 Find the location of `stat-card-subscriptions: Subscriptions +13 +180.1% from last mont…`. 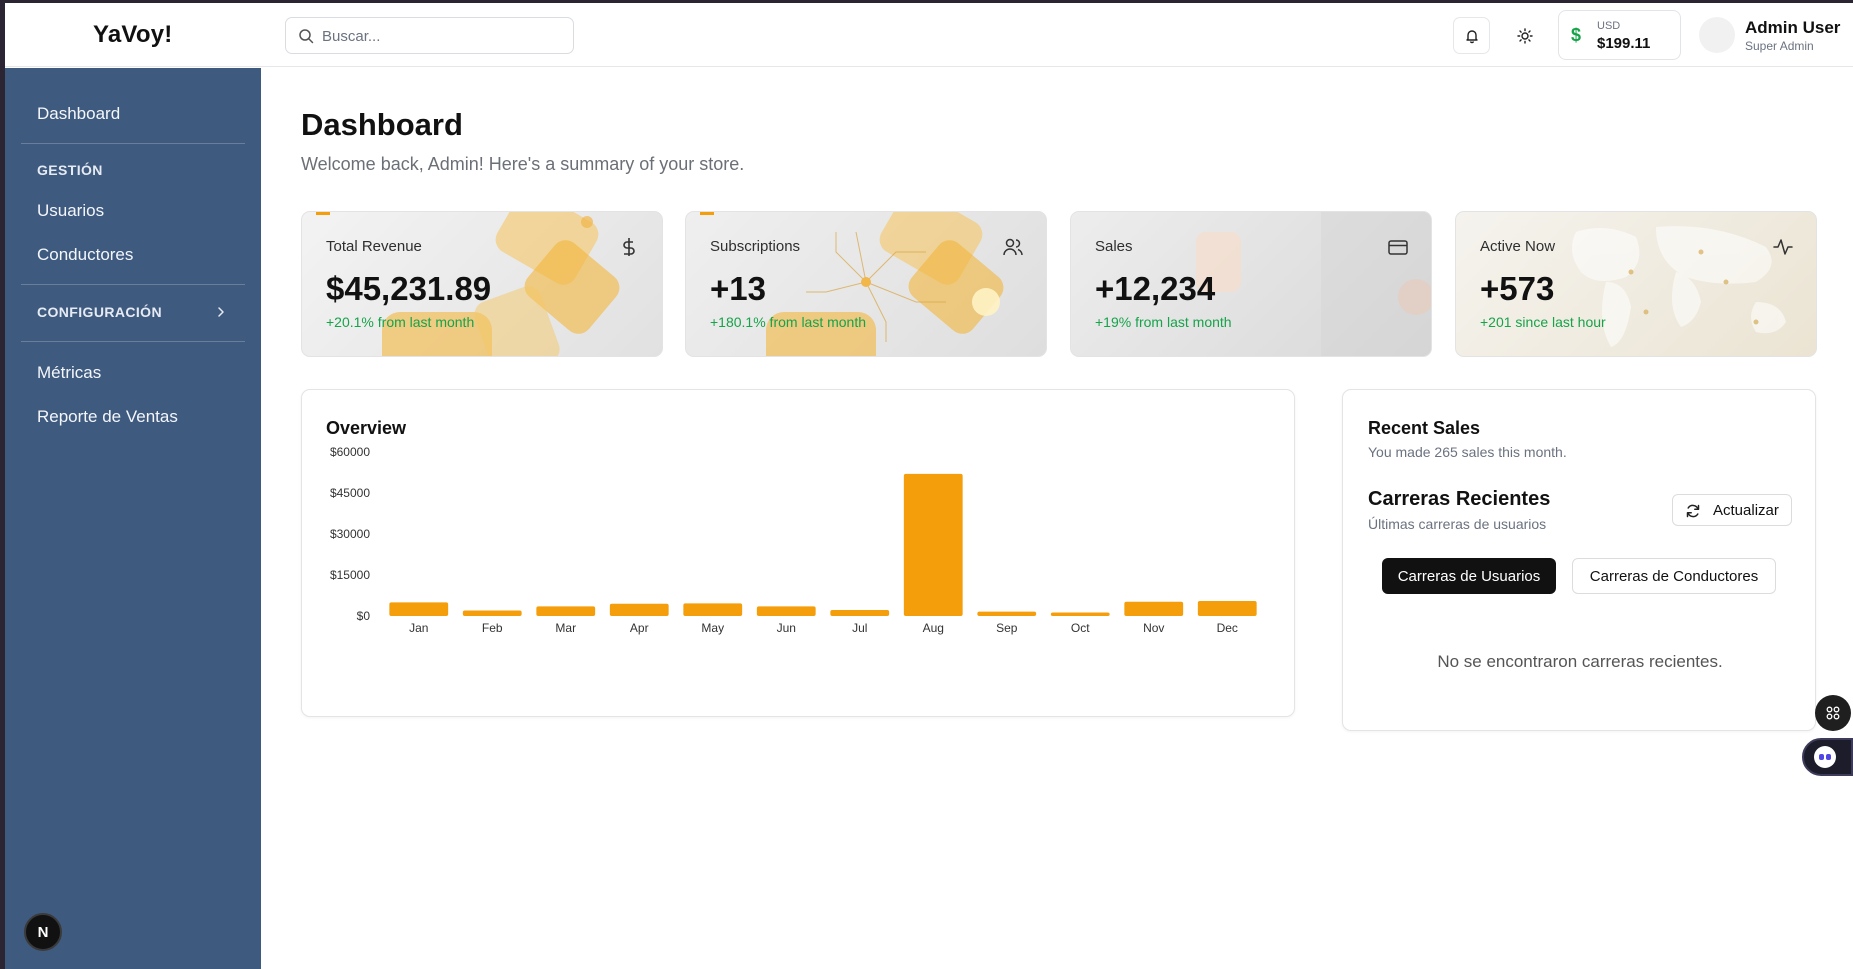

stat-card-subscriptions: Subscriptions +13 +180.1% from last mont… is located at coordinates (866, 284).